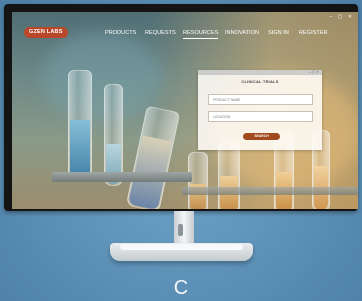 The height and width of the screenshot is (301, 362). What do you see at coordinates (201, 34) in the screenshot?
I see `nav-item-resources: RESOURCES` at bounding box center [201, 34].